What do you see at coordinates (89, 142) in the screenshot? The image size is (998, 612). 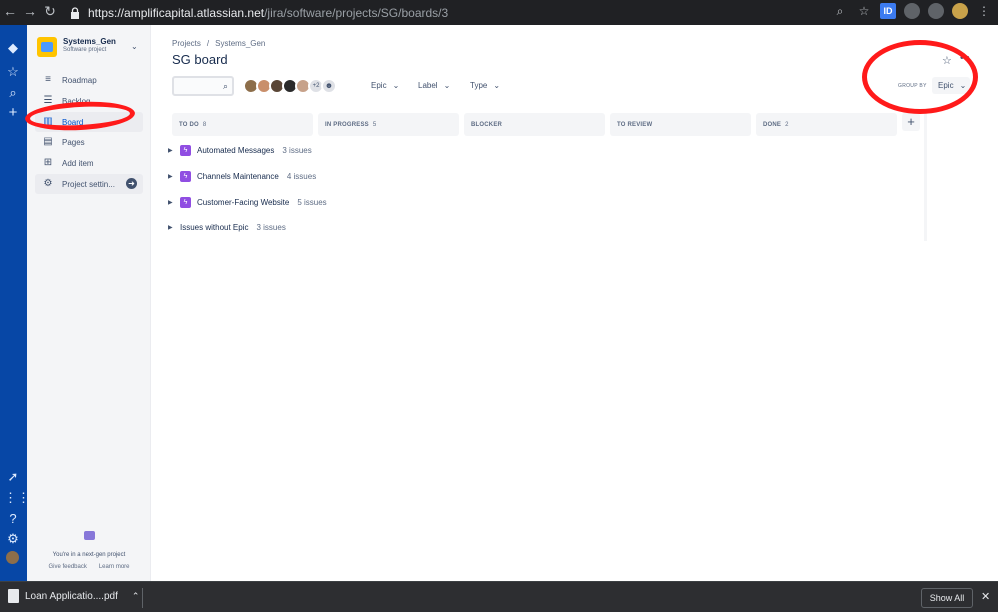 I see `sidebar-item-pages: ▤ Pages` at bounding box center [89, 142].